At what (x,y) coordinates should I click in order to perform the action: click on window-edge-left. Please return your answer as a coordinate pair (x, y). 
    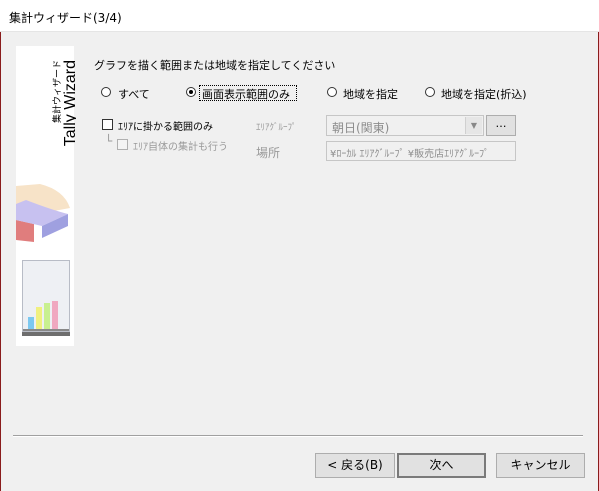
    Looking at the image, I should click on (0, 261).